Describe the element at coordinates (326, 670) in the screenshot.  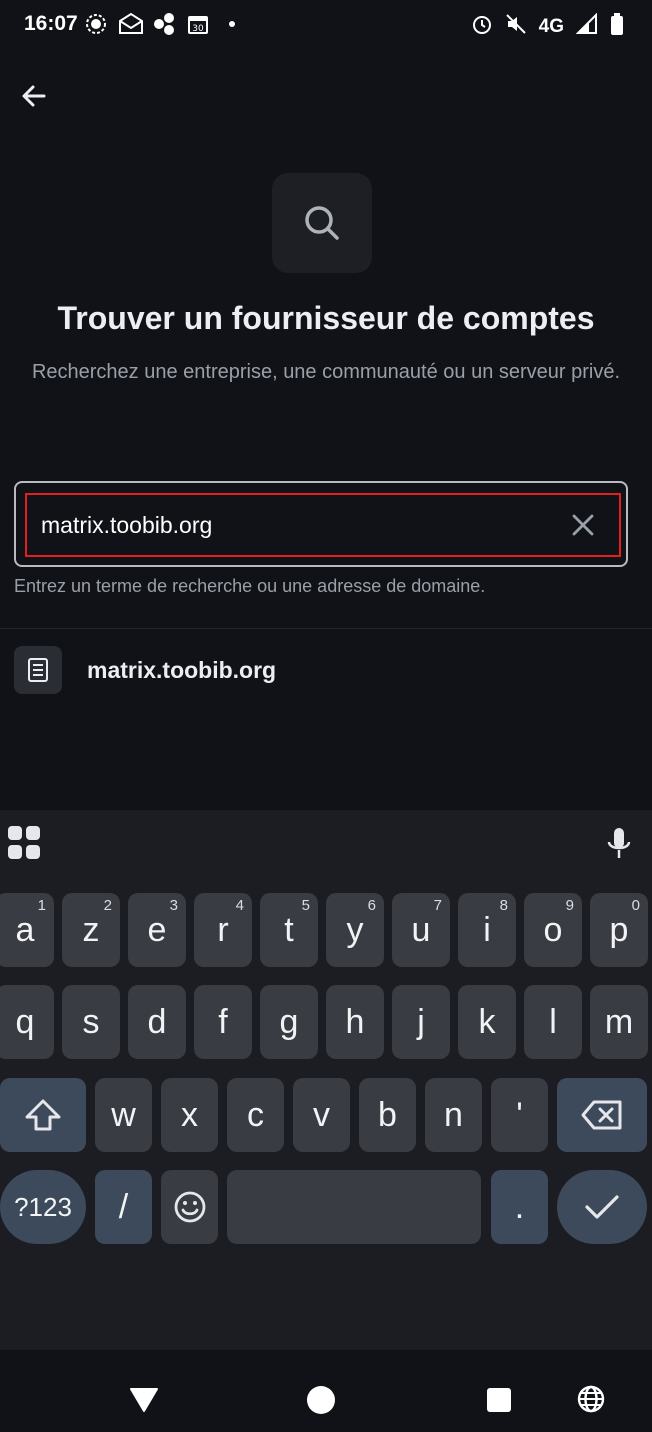
I see `result-item: matrix.toobib.org` at that location.